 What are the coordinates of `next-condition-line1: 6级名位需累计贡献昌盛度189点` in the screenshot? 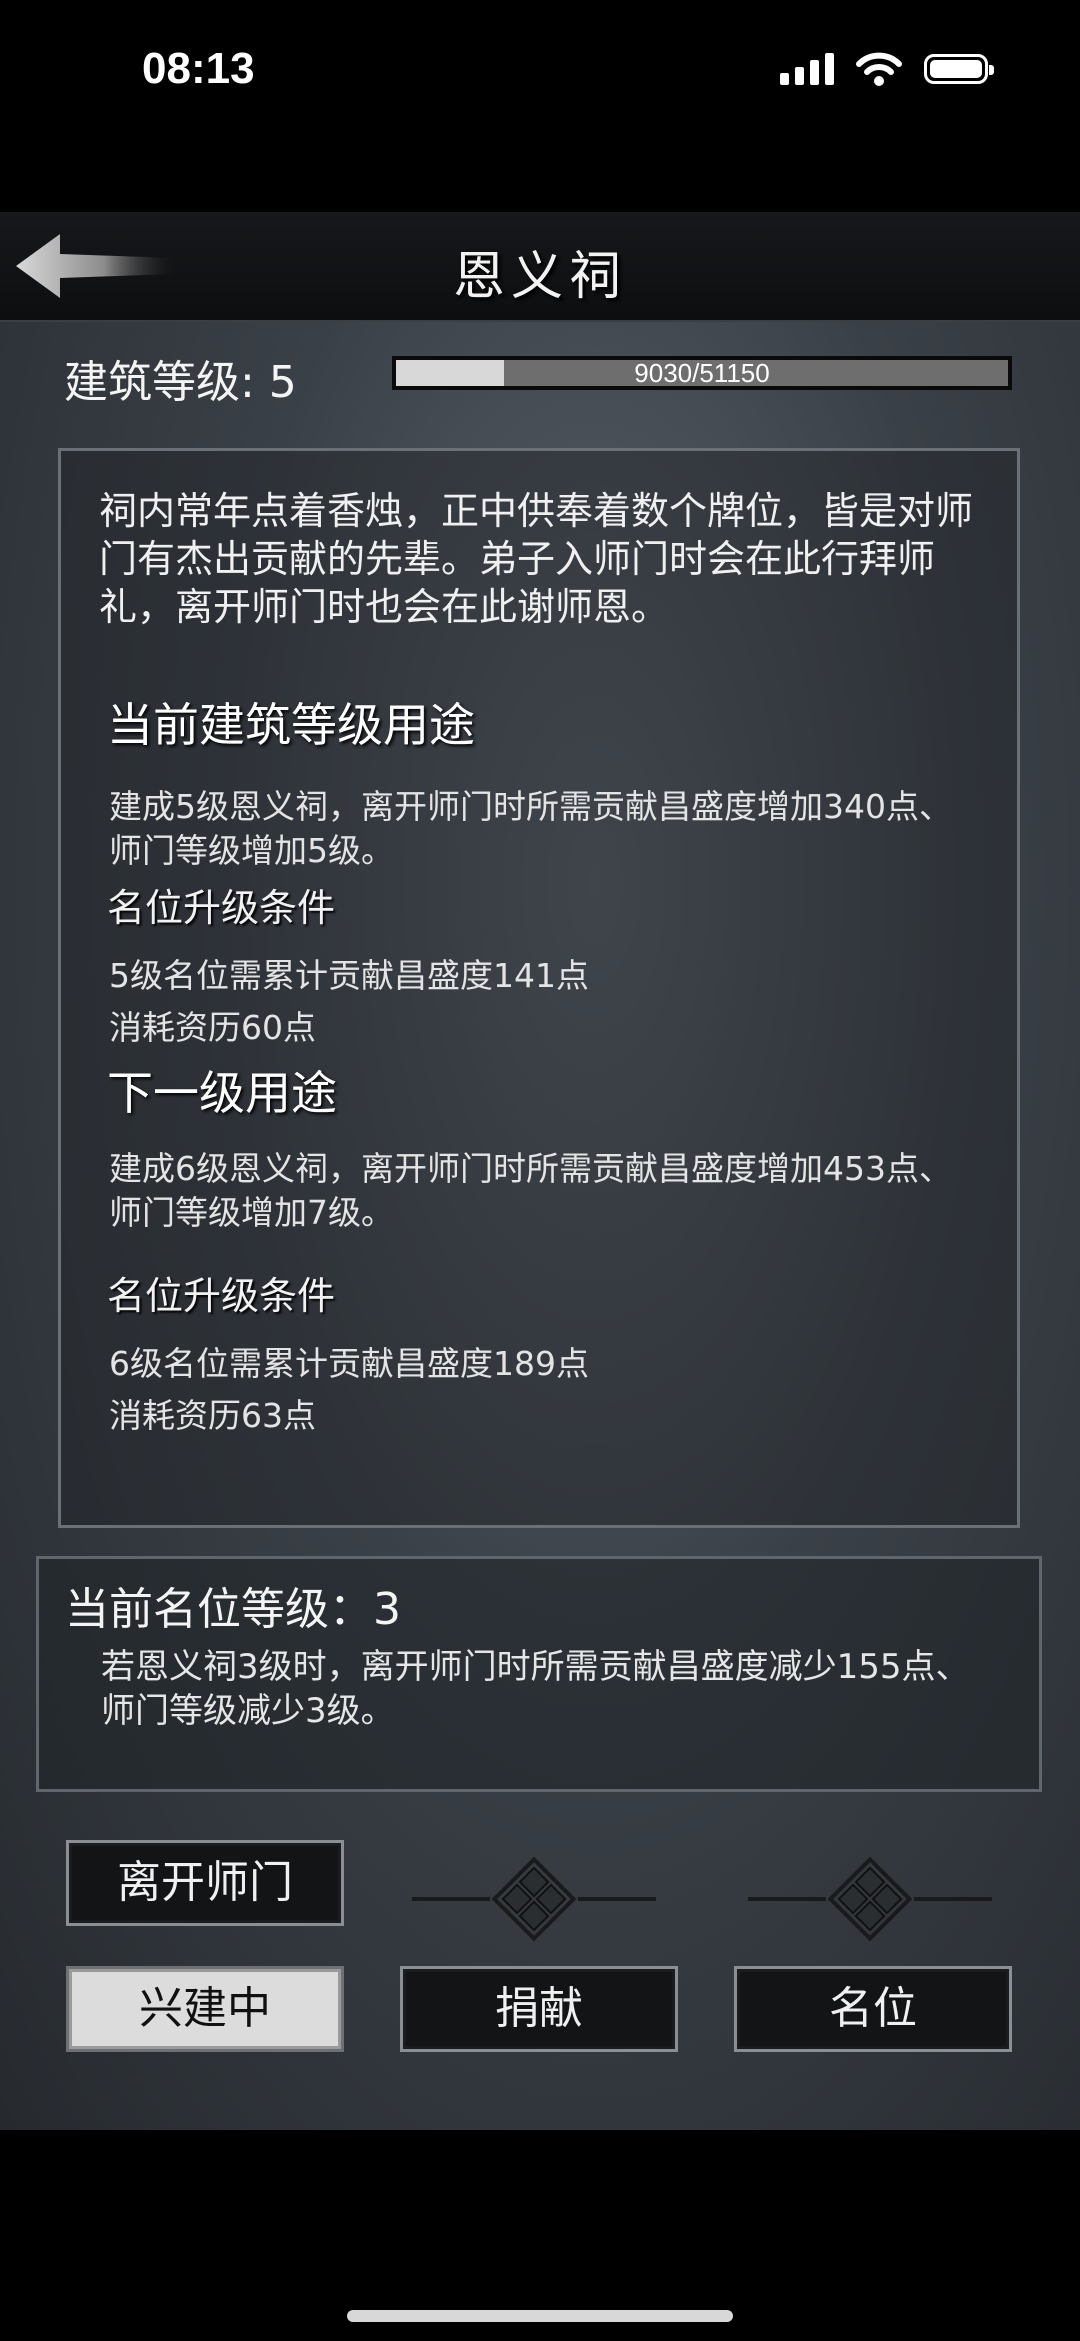 It's located at (349, 1363).